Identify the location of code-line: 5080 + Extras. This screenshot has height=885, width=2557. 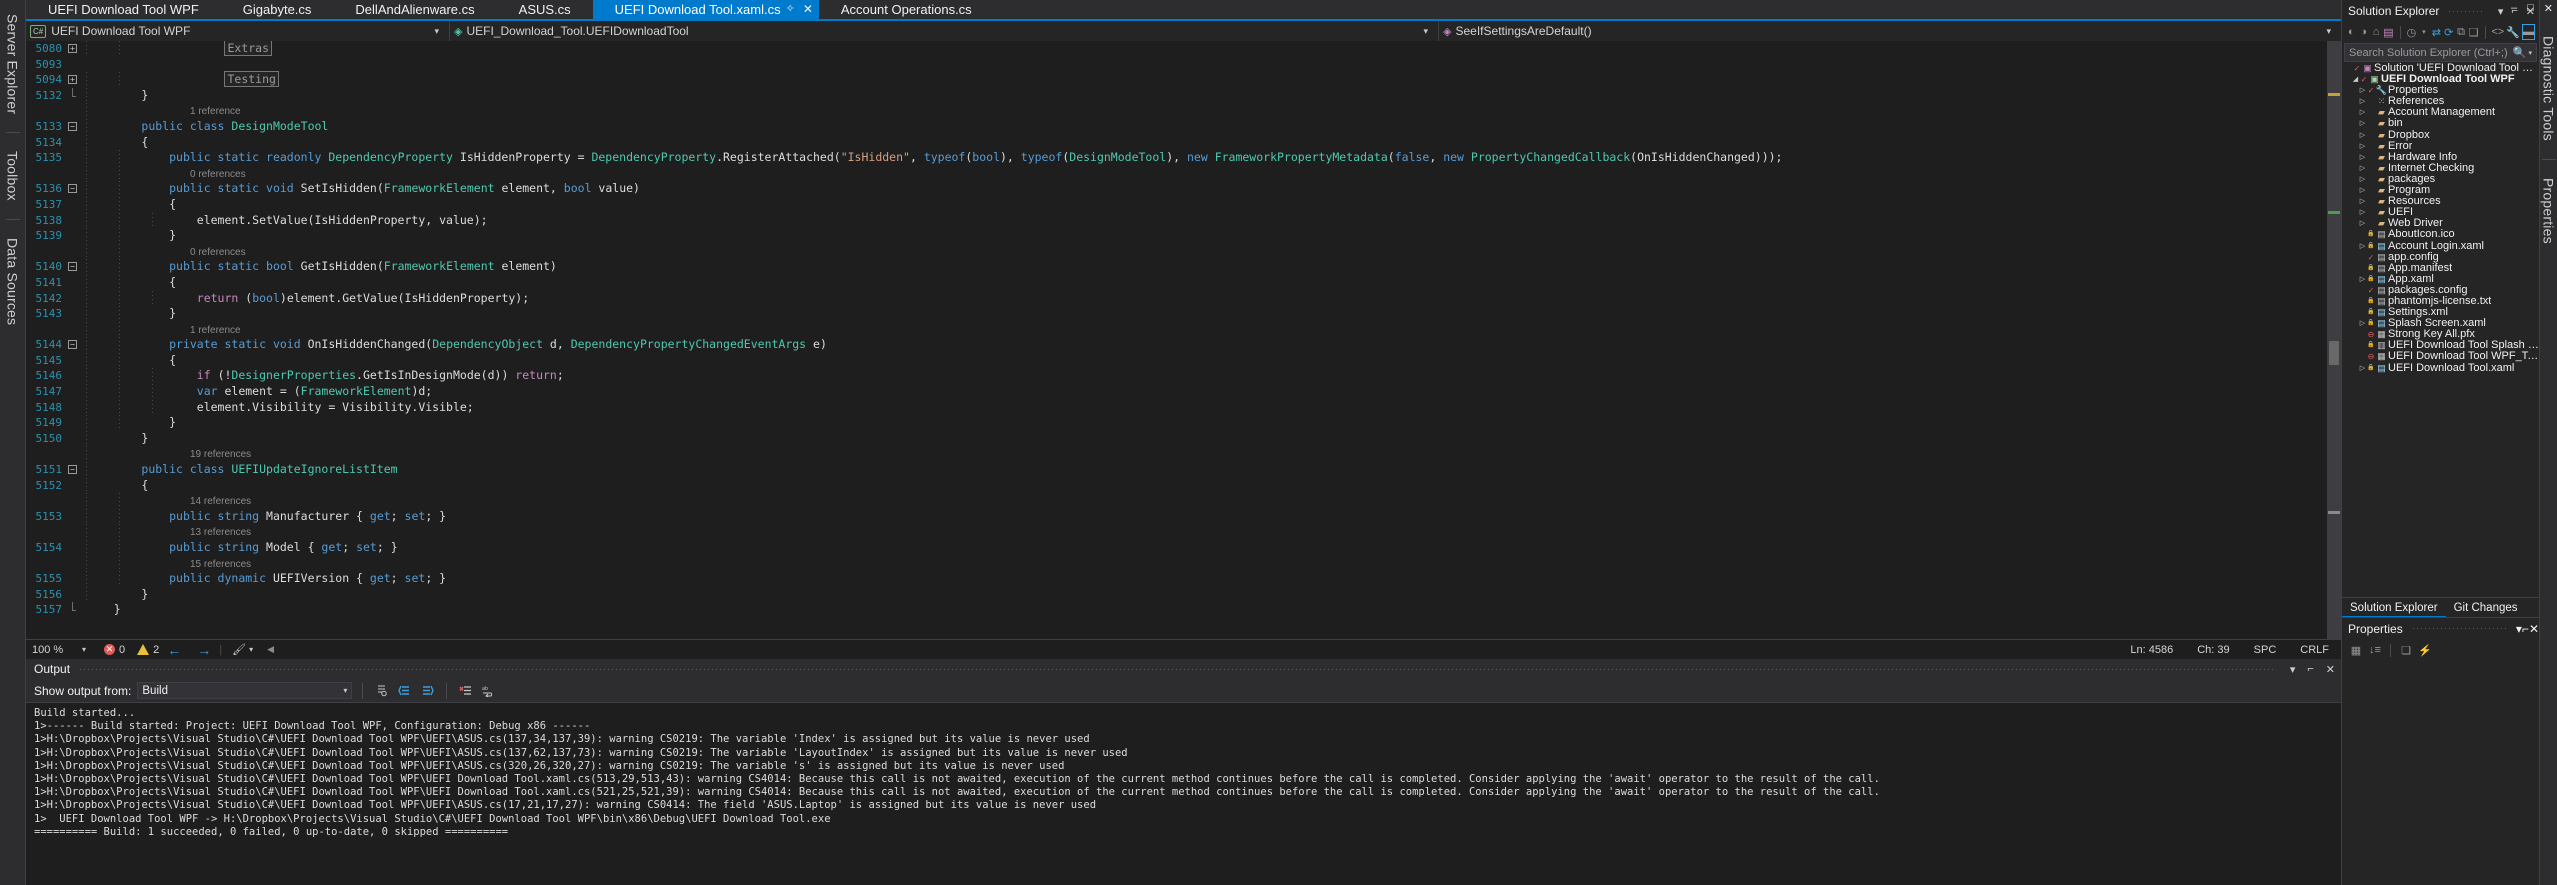
(1176, 49).